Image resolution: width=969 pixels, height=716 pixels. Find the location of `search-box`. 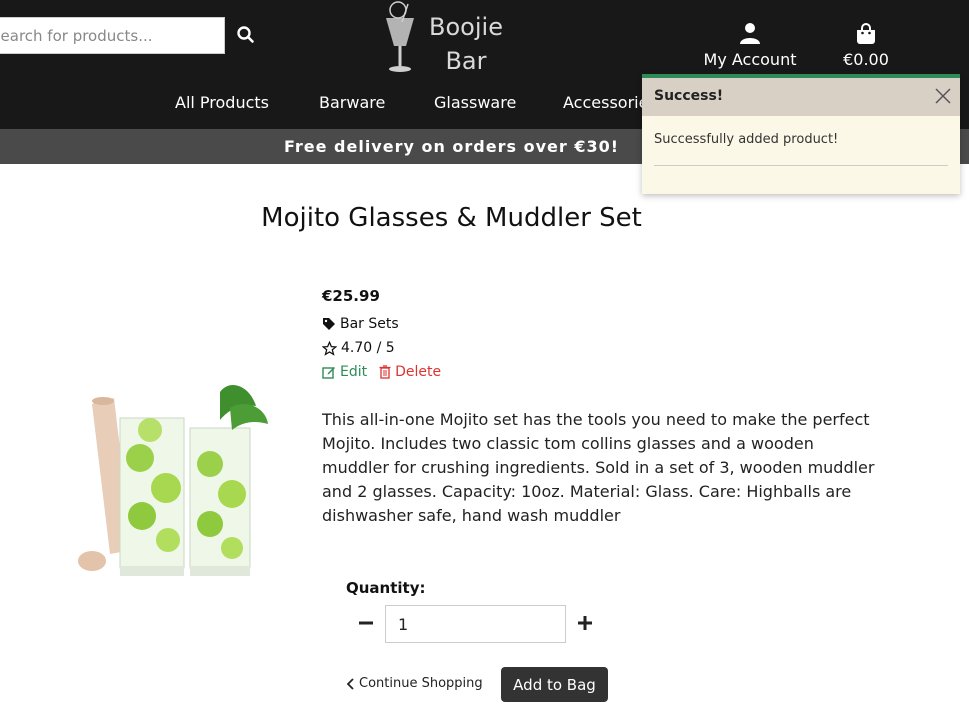

search-box is located at coordinates (112, 35).